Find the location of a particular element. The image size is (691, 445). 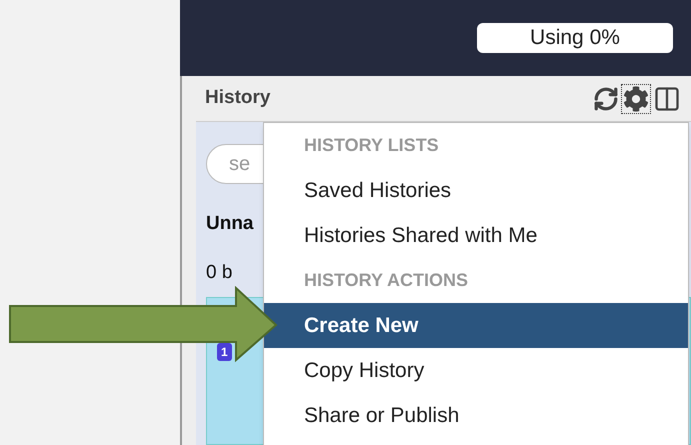

history-size: 0 b is located at coordinates (219, 272).